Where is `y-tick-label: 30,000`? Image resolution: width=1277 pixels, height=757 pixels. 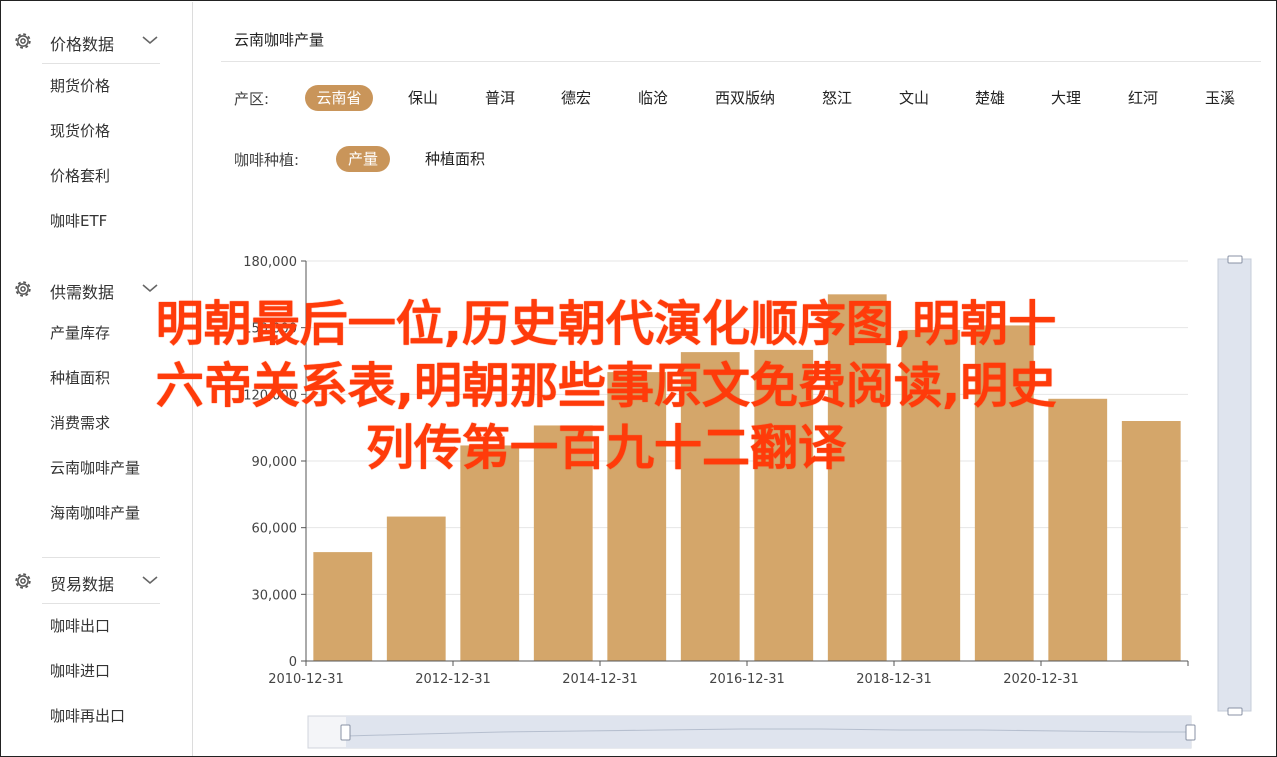
y-tick-label: 30,000 is located at coordinates (275, 595).